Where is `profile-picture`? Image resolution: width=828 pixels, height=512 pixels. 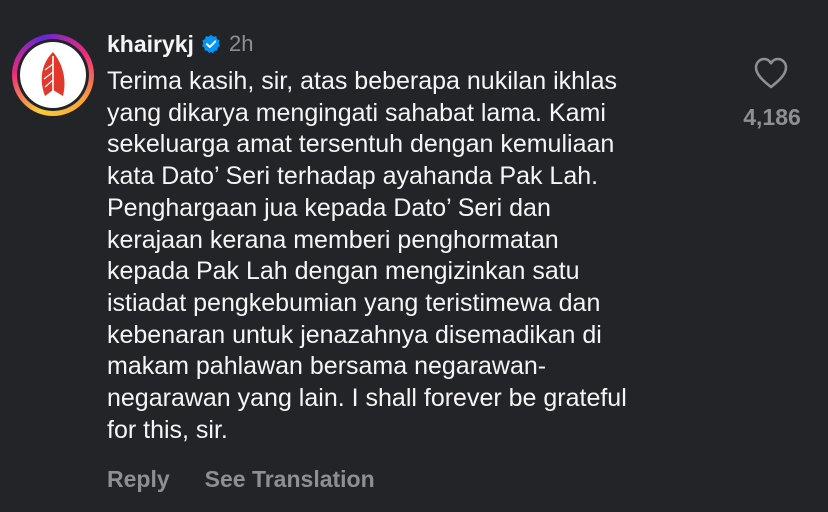 profile-picture is located at coordinates (53, 75).